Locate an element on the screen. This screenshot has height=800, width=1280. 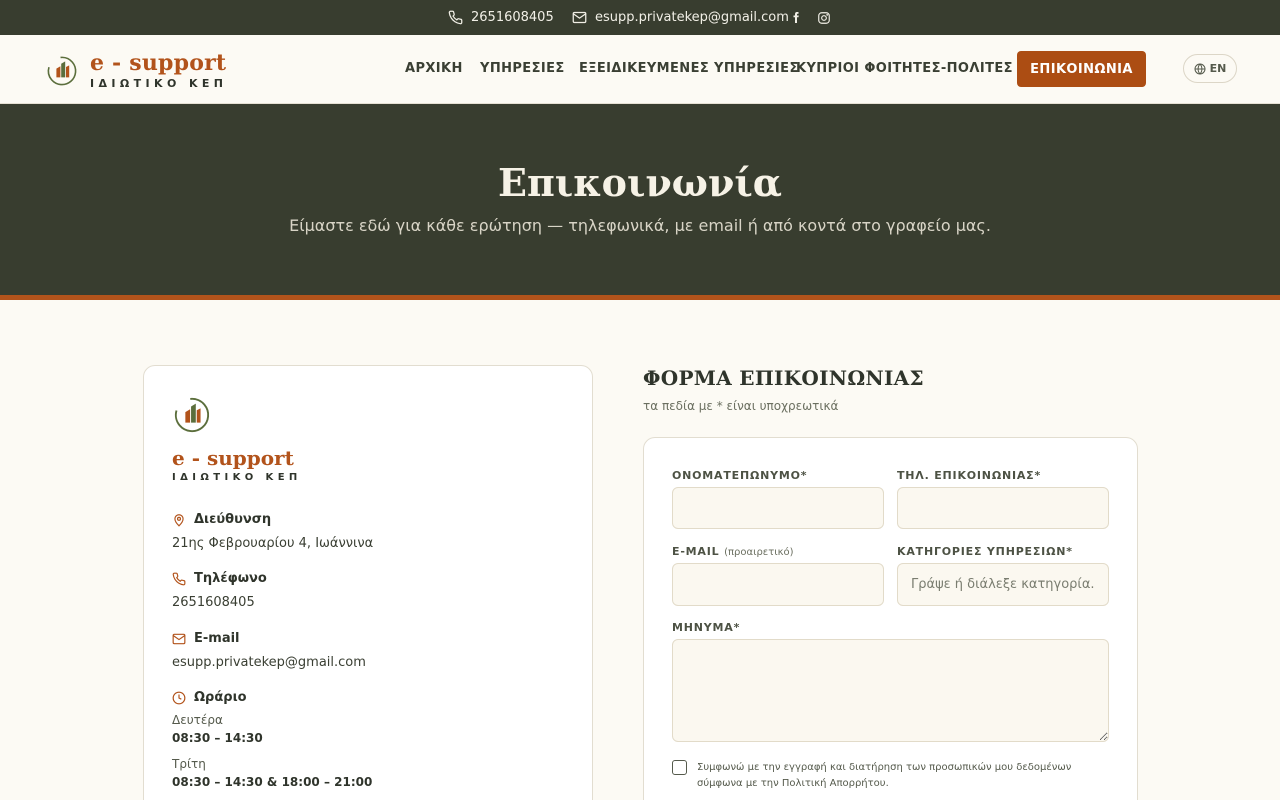
address-label: Διεύθυνση is located at coordinates (233, 519).